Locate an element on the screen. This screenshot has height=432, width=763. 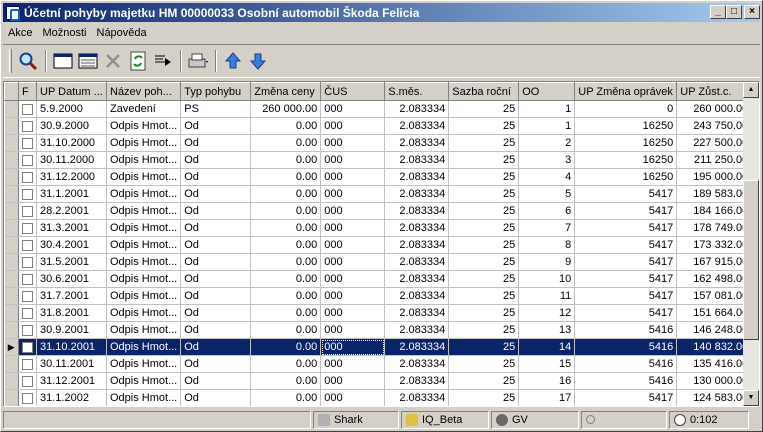
col-oo-cell: 2 is located at coordinates (547, 143).